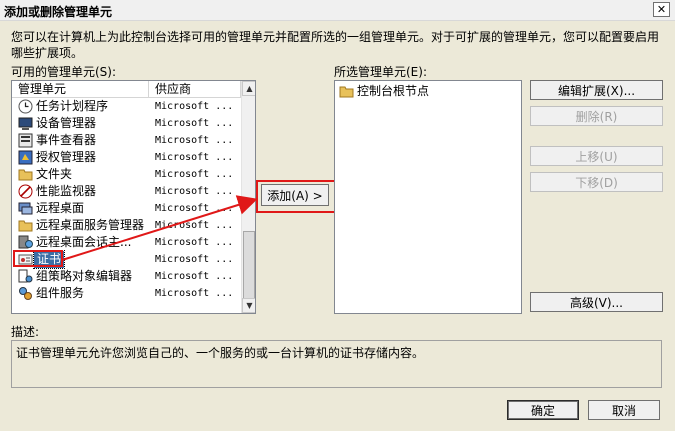  I want to click on description-box: 证书管理单元允许您浏览自己的、一个服务的或一台计算机的证书存储内容。, so click(336, 364).